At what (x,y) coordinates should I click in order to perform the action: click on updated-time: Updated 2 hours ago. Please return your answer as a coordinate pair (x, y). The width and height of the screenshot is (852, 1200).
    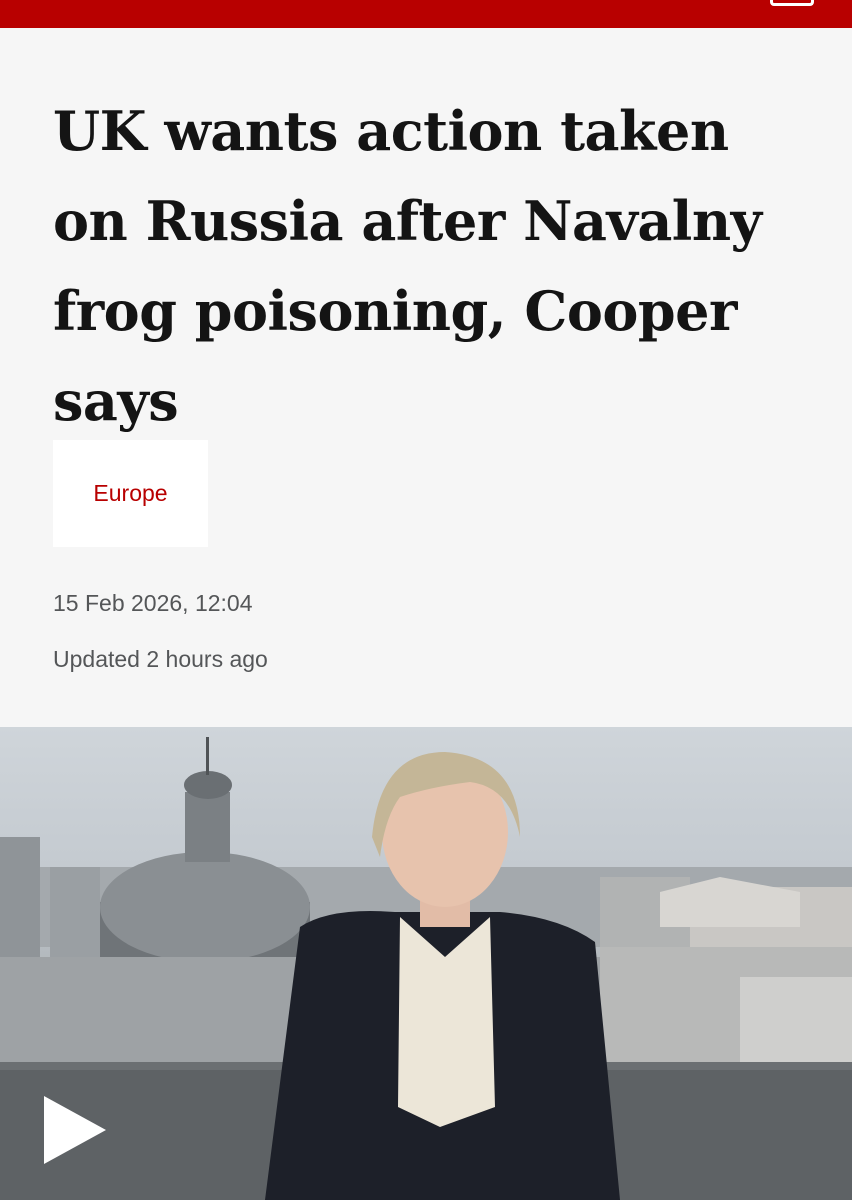
    Looking at the image, I should click on (160, 659).